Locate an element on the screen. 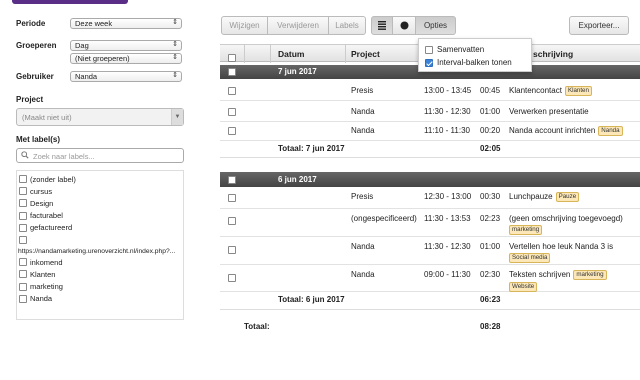  gebruiker-value: Nanda is located at coordinates (86, 76).